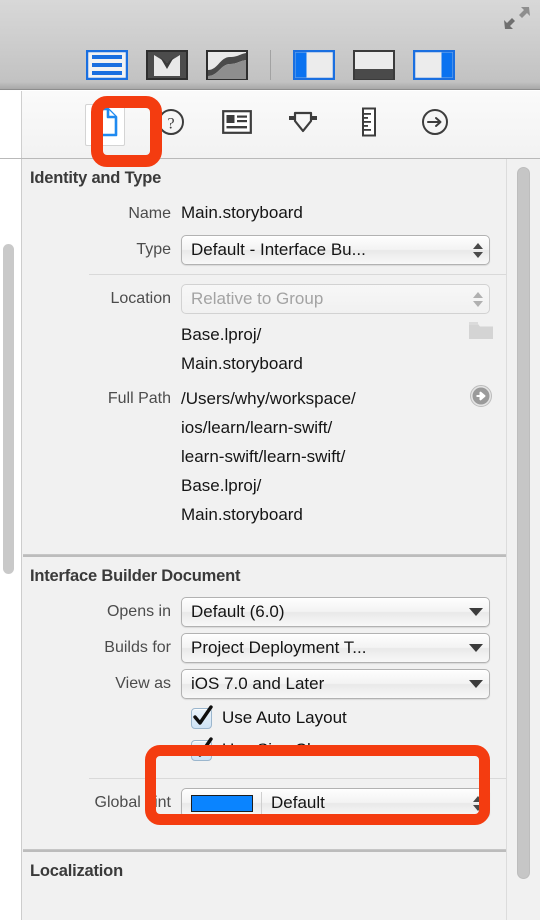  I want to click on opens-in-popup-button: Default (6.0), so click(335, 612).